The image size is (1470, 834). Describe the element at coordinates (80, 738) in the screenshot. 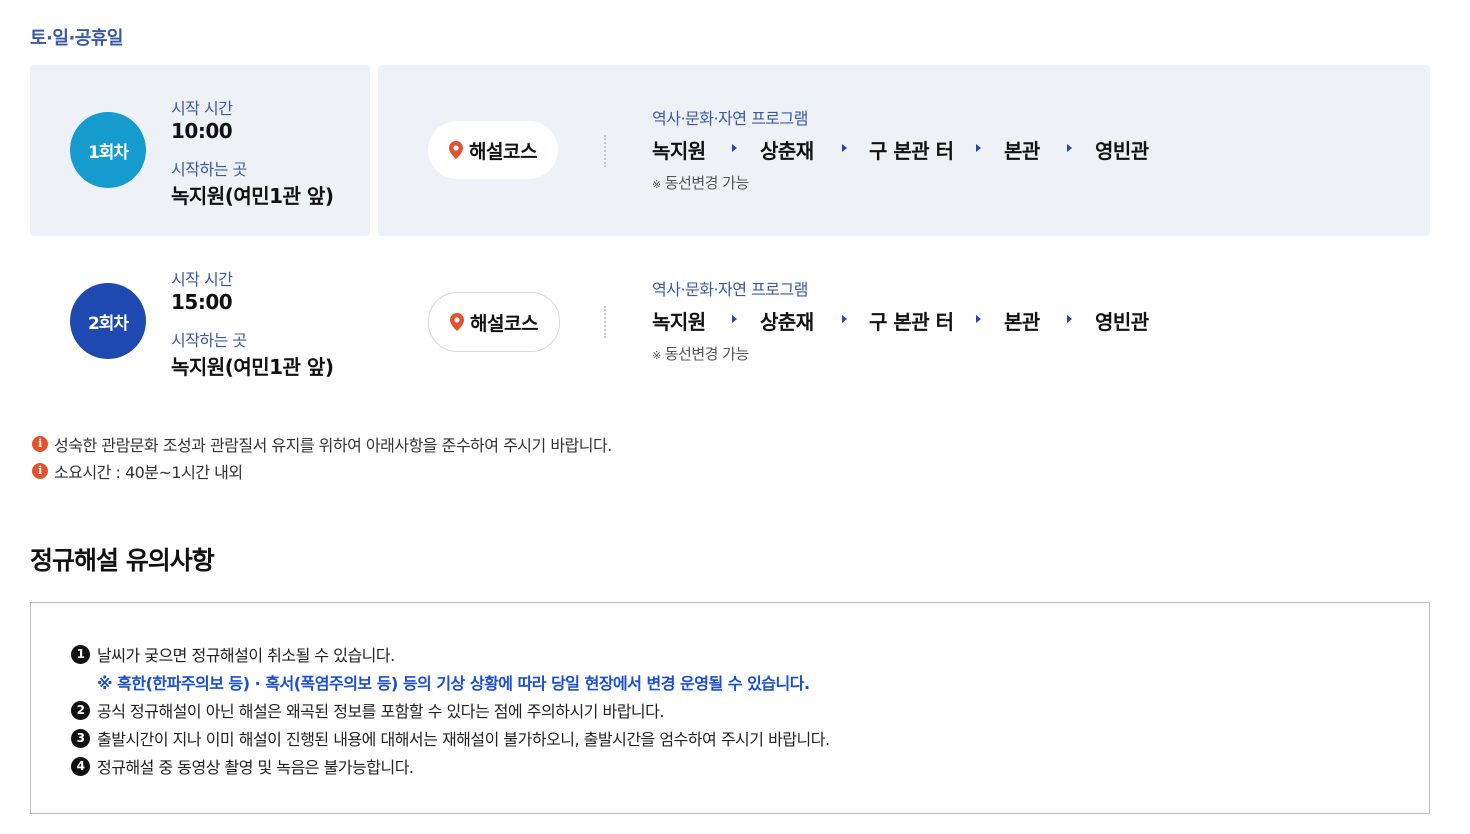

I see `number-3-icon: 3` at that location.